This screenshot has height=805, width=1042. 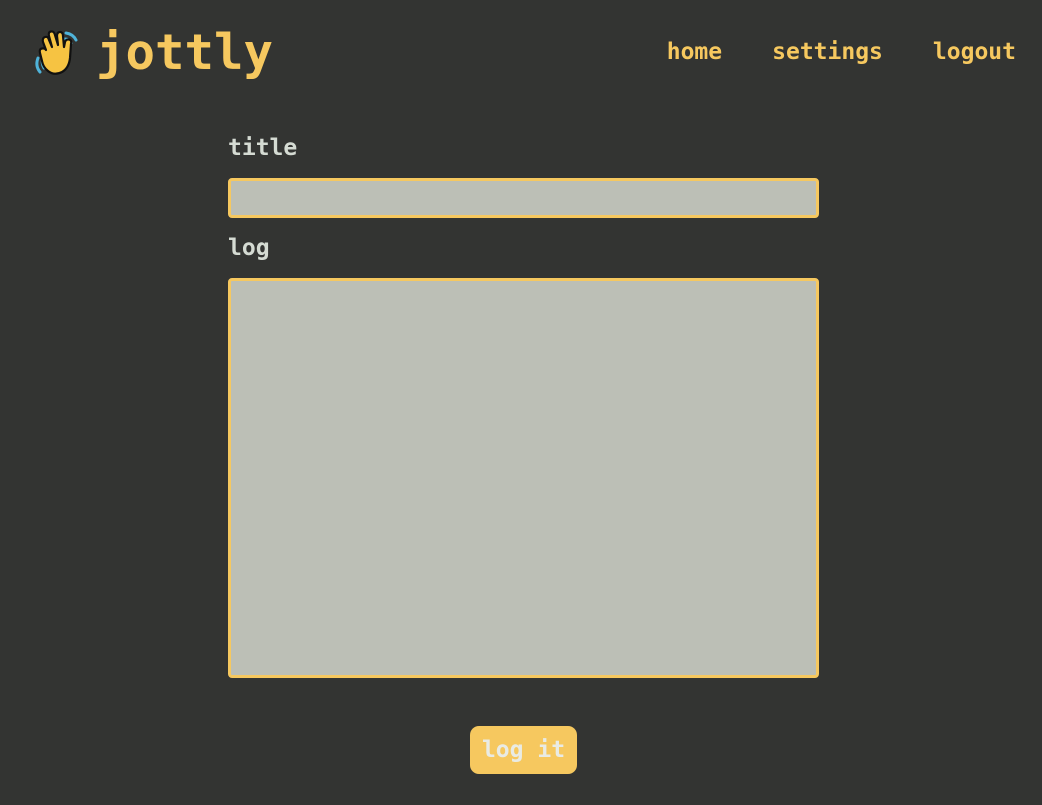 What do you see at coordinates (185, 52) in the screenshot?
I see `brand-name: jottly` at bounding box center [185, 52].